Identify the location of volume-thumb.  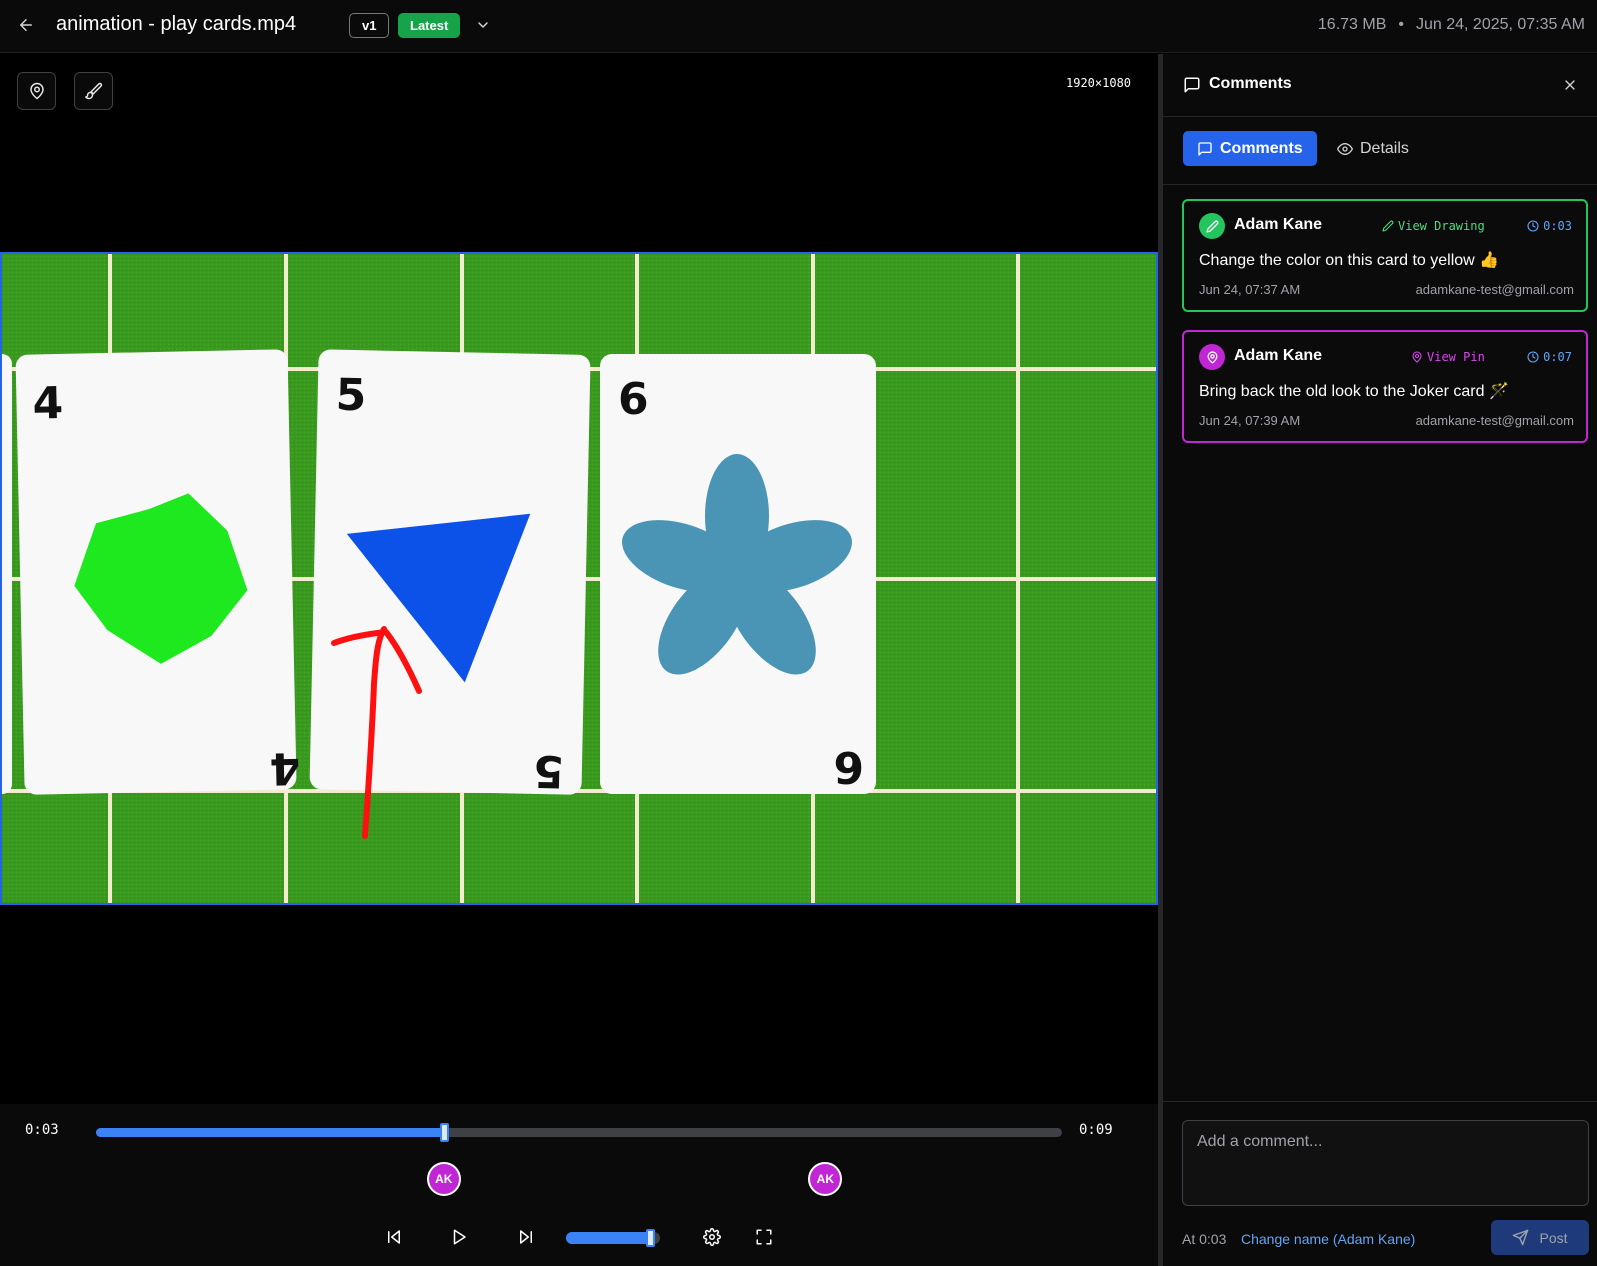
(651, 1238).